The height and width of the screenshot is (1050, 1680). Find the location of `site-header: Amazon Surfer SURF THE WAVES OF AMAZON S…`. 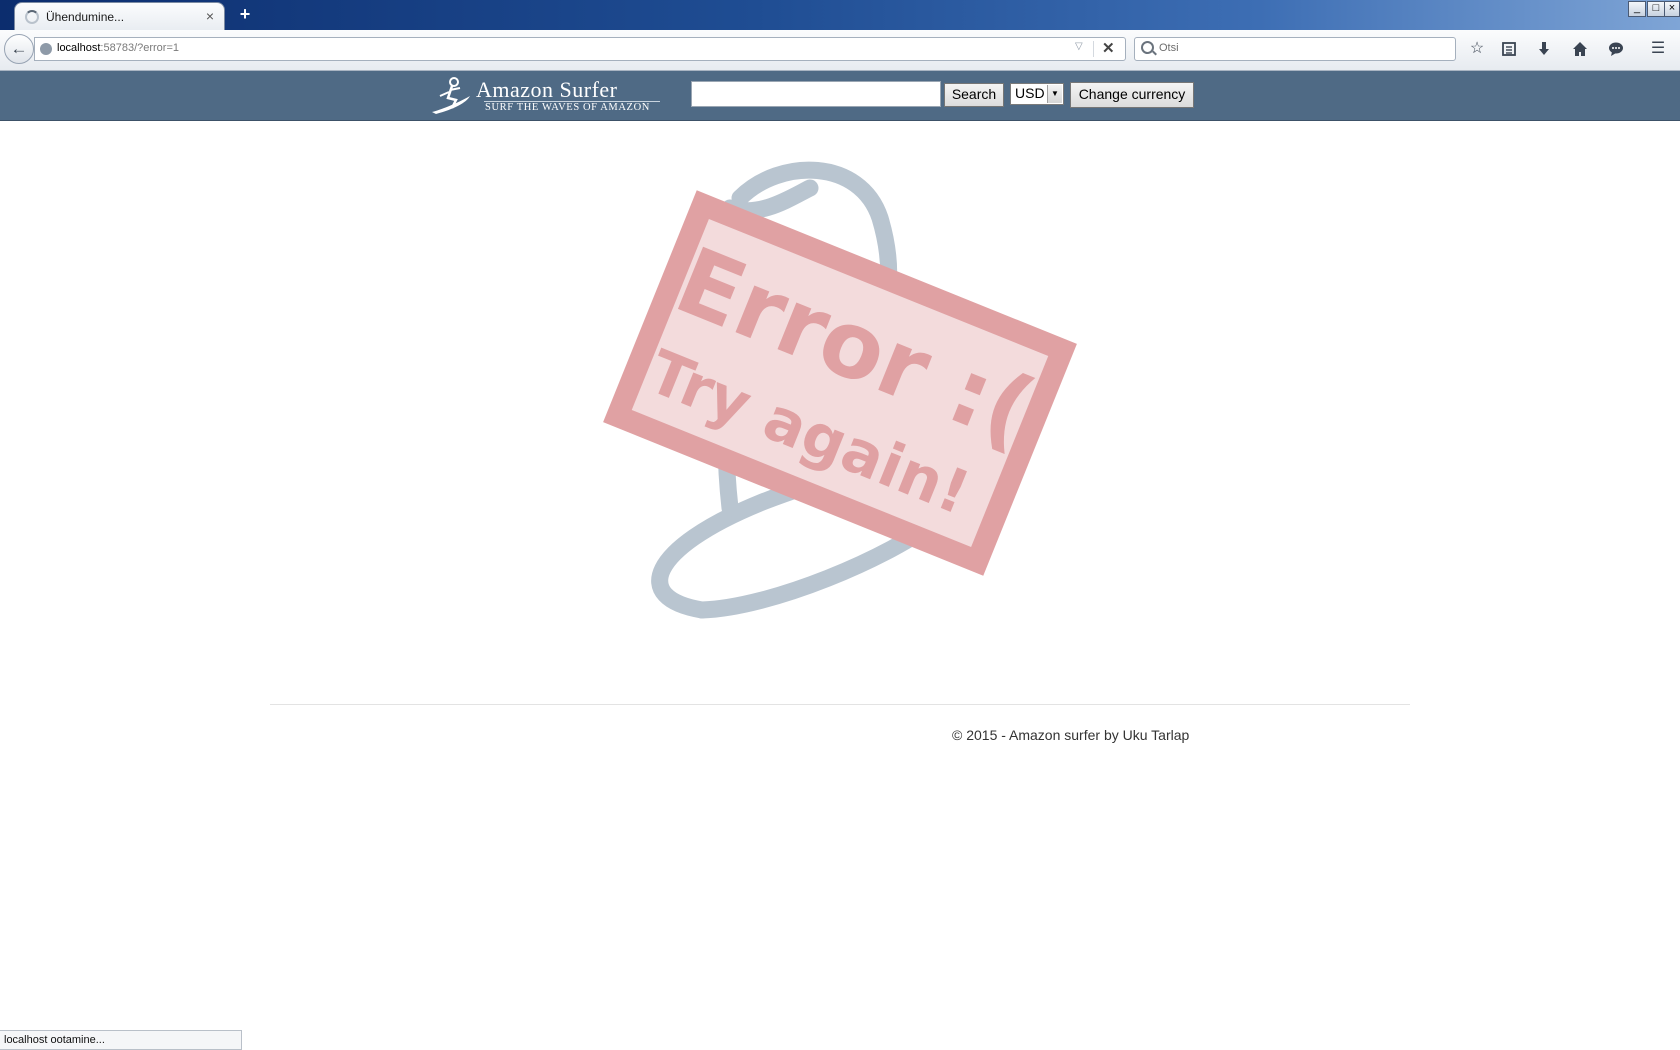

site-header: Amazon Surfer SURF THE WAVES OF AMAZON S… is located at coordinates (840, 96).